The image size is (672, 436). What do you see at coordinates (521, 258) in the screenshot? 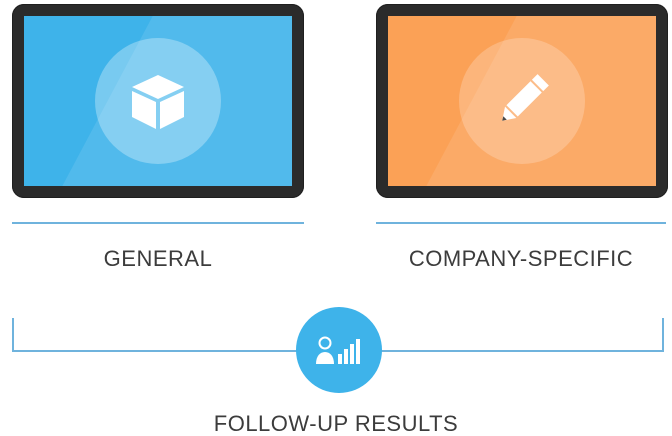
I see `company-specific-label: COMPANY-SPECIFIC` at bounding box center [521, 258].